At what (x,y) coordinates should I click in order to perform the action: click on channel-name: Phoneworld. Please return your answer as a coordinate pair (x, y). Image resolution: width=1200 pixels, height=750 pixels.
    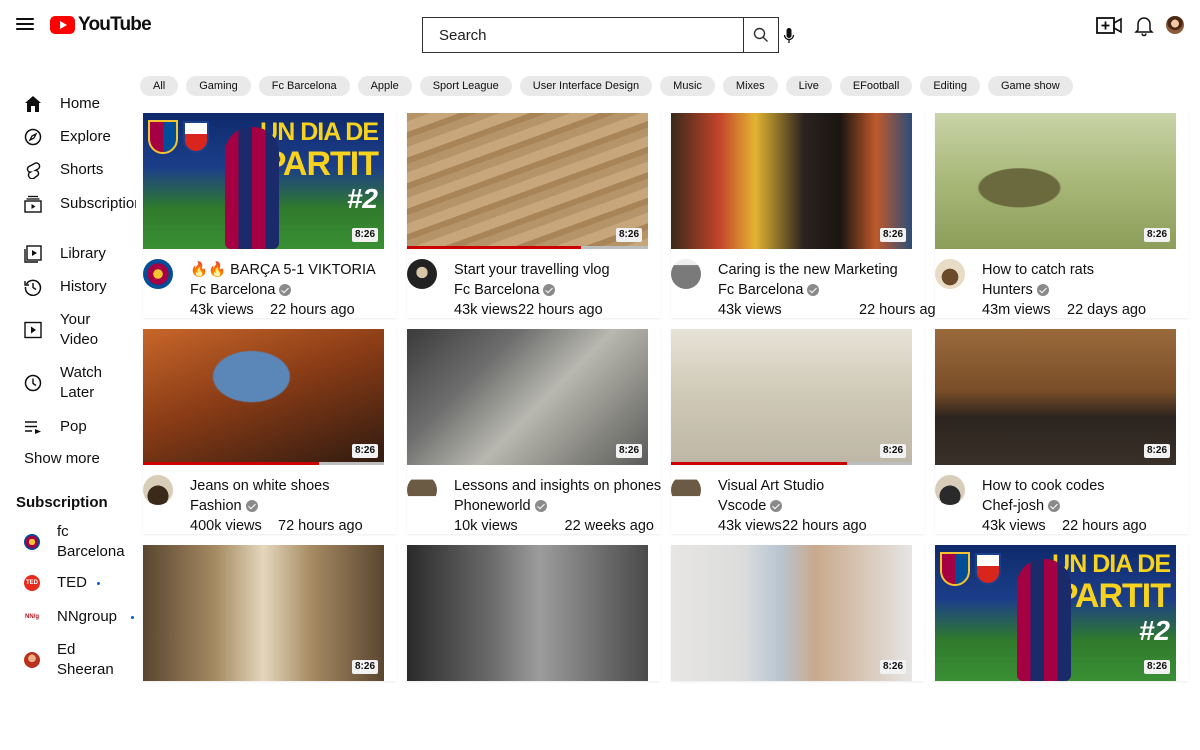
    Looking at the image, I should click on (500, 506).